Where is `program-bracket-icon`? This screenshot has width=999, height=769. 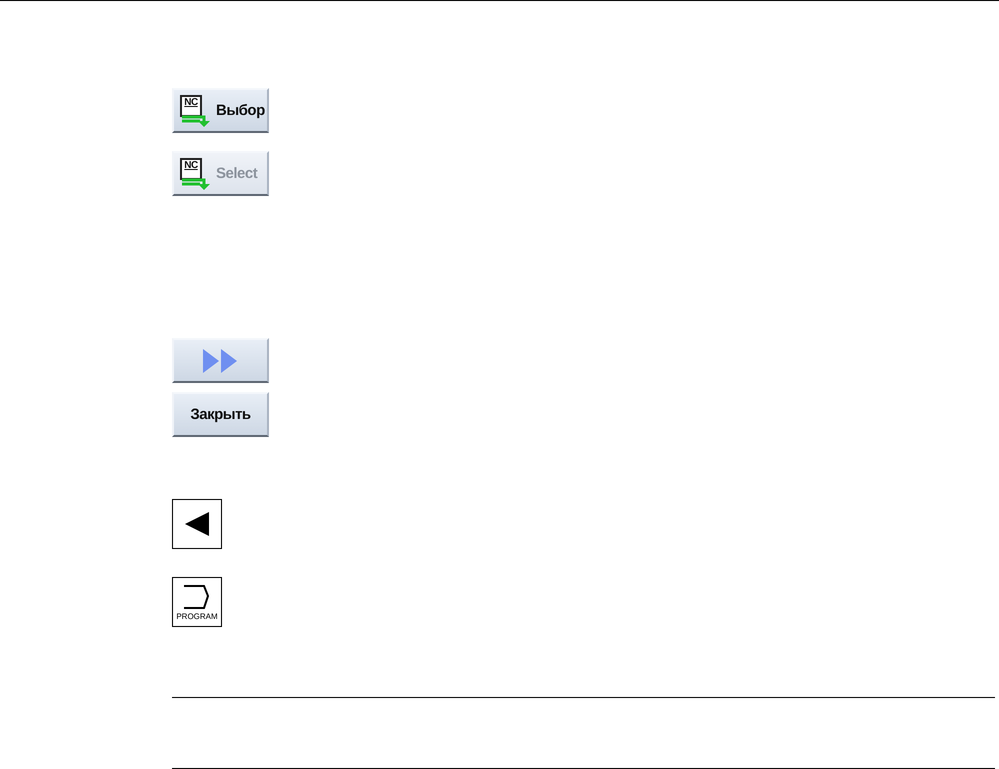 program-bracket-icon is located at coordinates (197, 597).